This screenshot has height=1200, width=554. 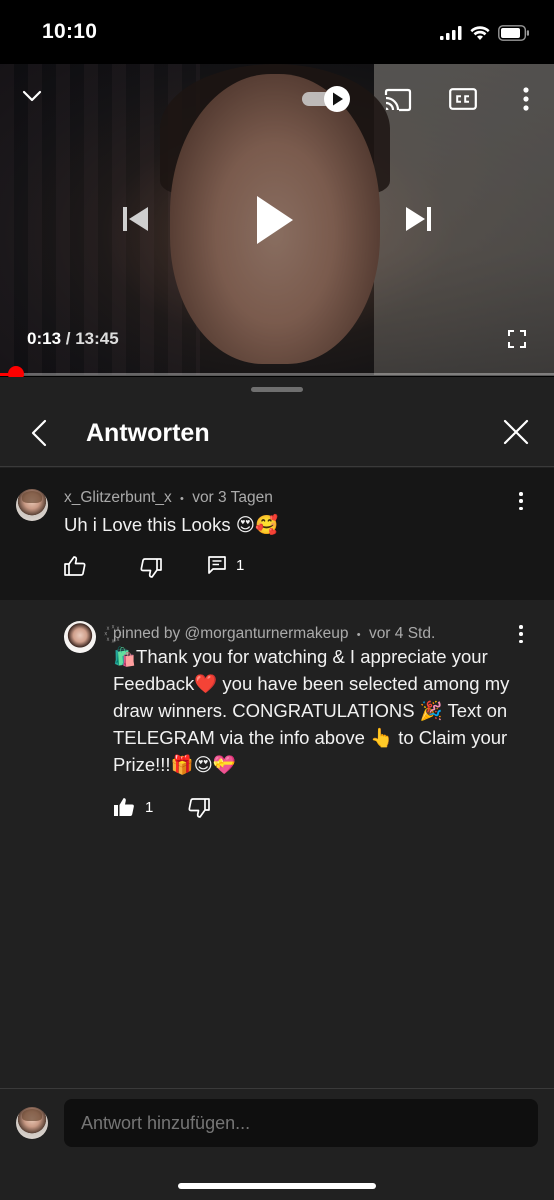 I want to click on fullscreen-icon, so click(x=517, y=339).